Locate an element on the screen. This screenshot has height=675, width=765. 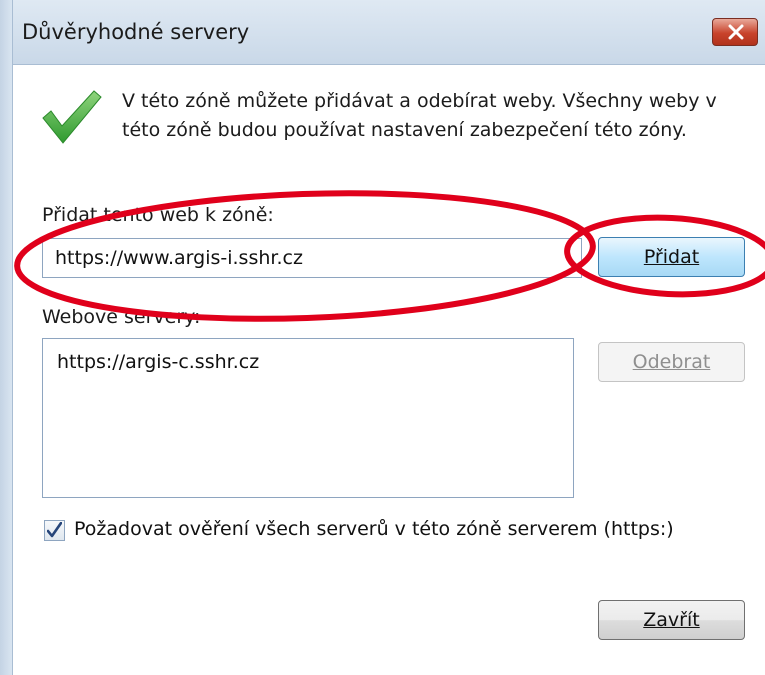
site-url-input is located at coordinates (312, 258).